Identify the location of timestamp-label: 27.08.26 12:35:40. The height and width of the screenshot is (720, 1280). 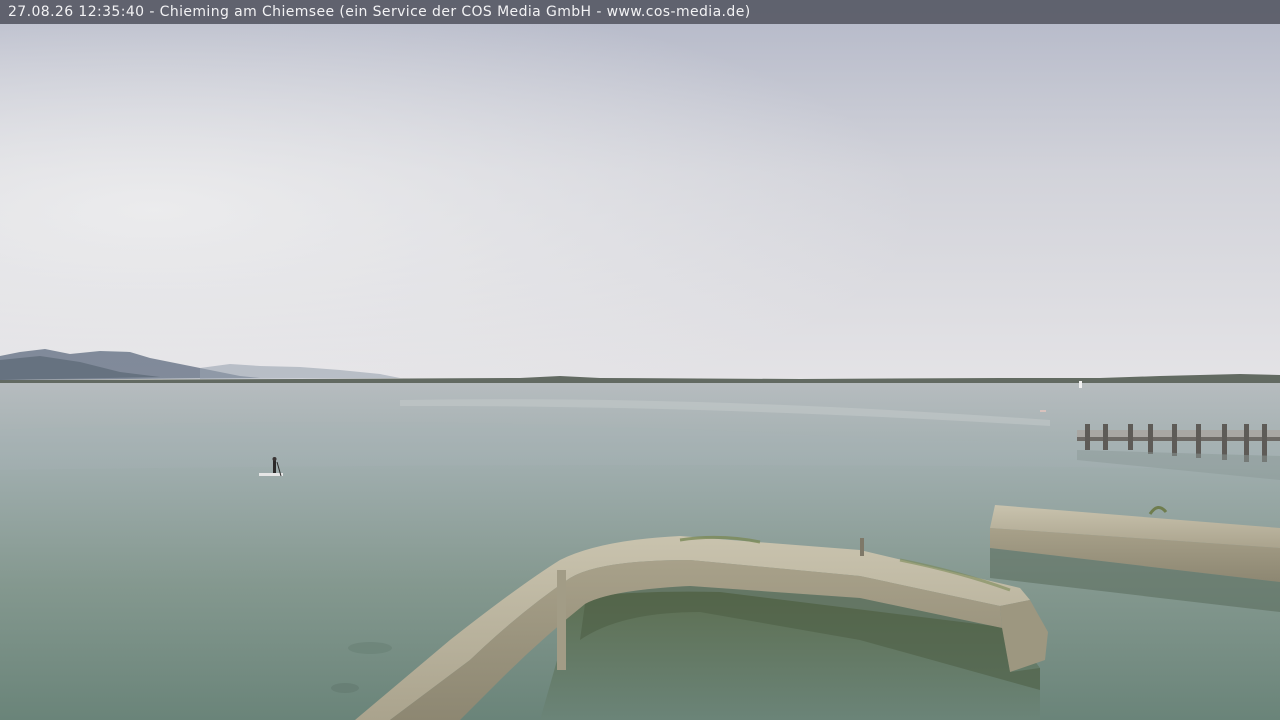
(76, 12).